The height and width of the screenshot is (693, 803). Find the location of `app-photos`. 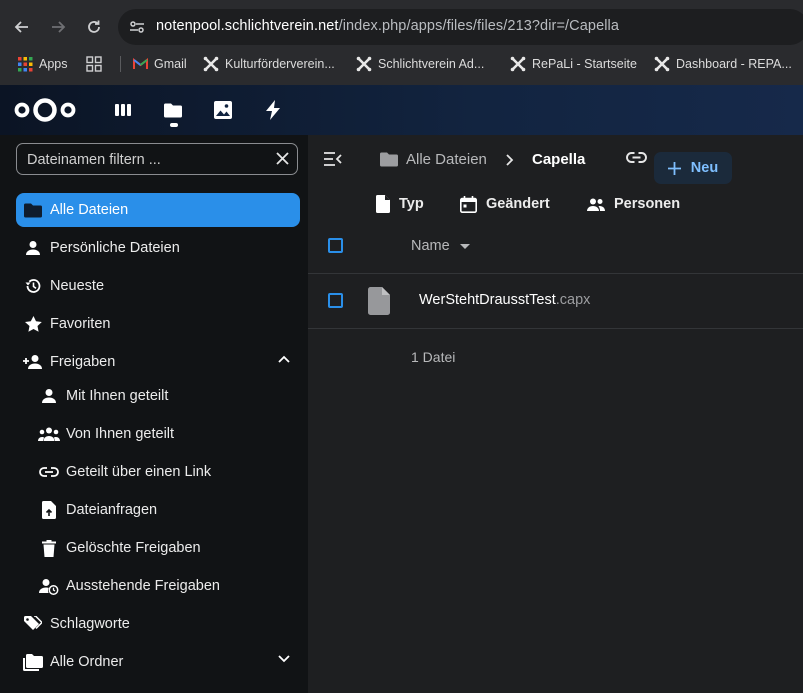

app-photos is located at coordinates (223, 110).